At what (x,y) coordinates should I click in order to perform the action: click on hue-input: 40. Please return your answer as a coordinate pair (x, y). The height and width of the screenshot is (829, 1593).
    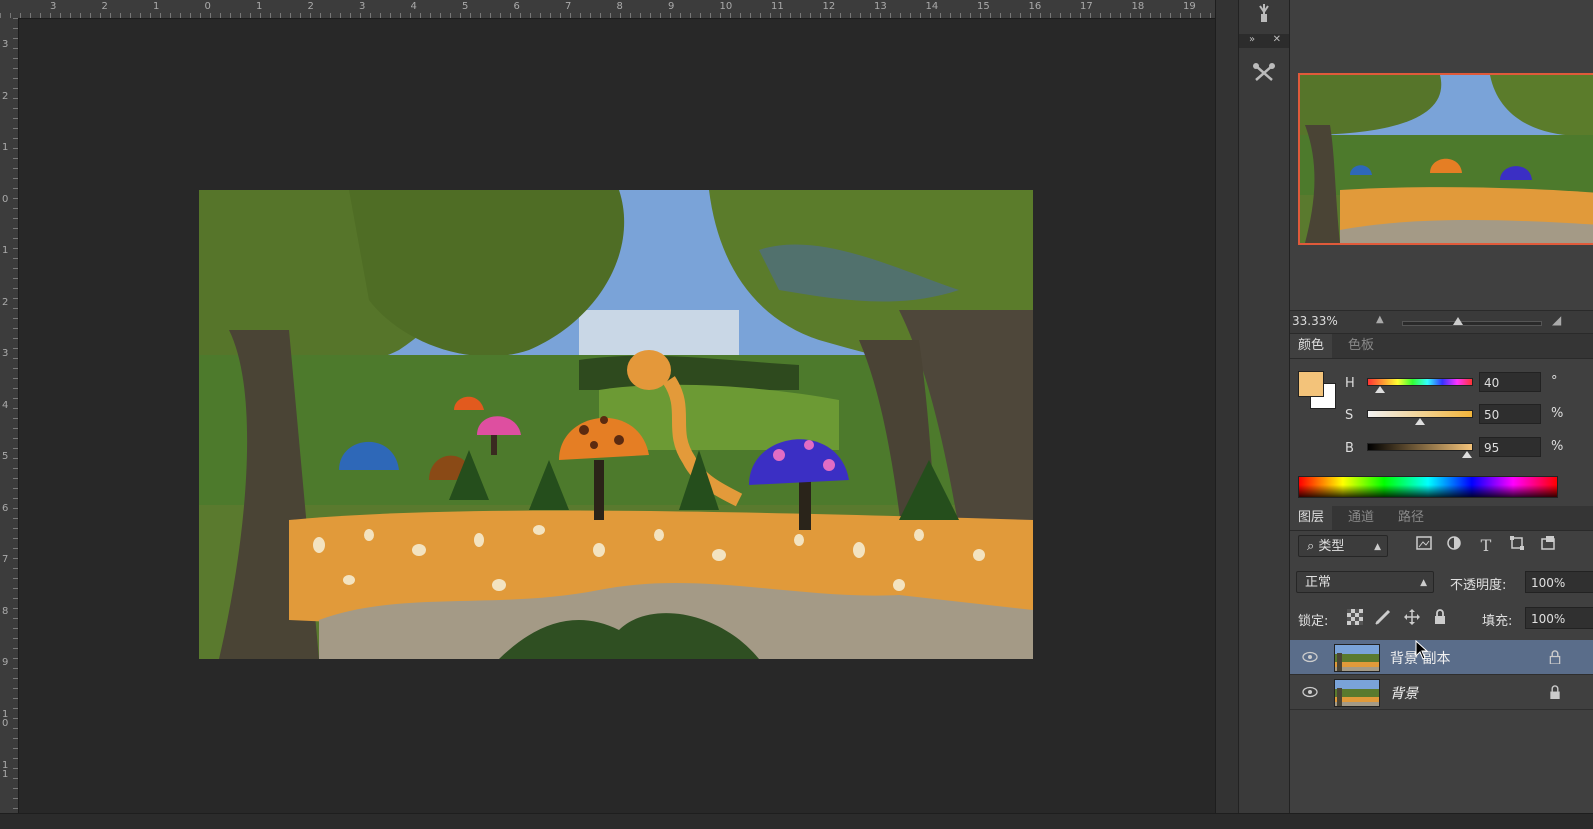
    Looking at the image, I should click on (1510, 382).